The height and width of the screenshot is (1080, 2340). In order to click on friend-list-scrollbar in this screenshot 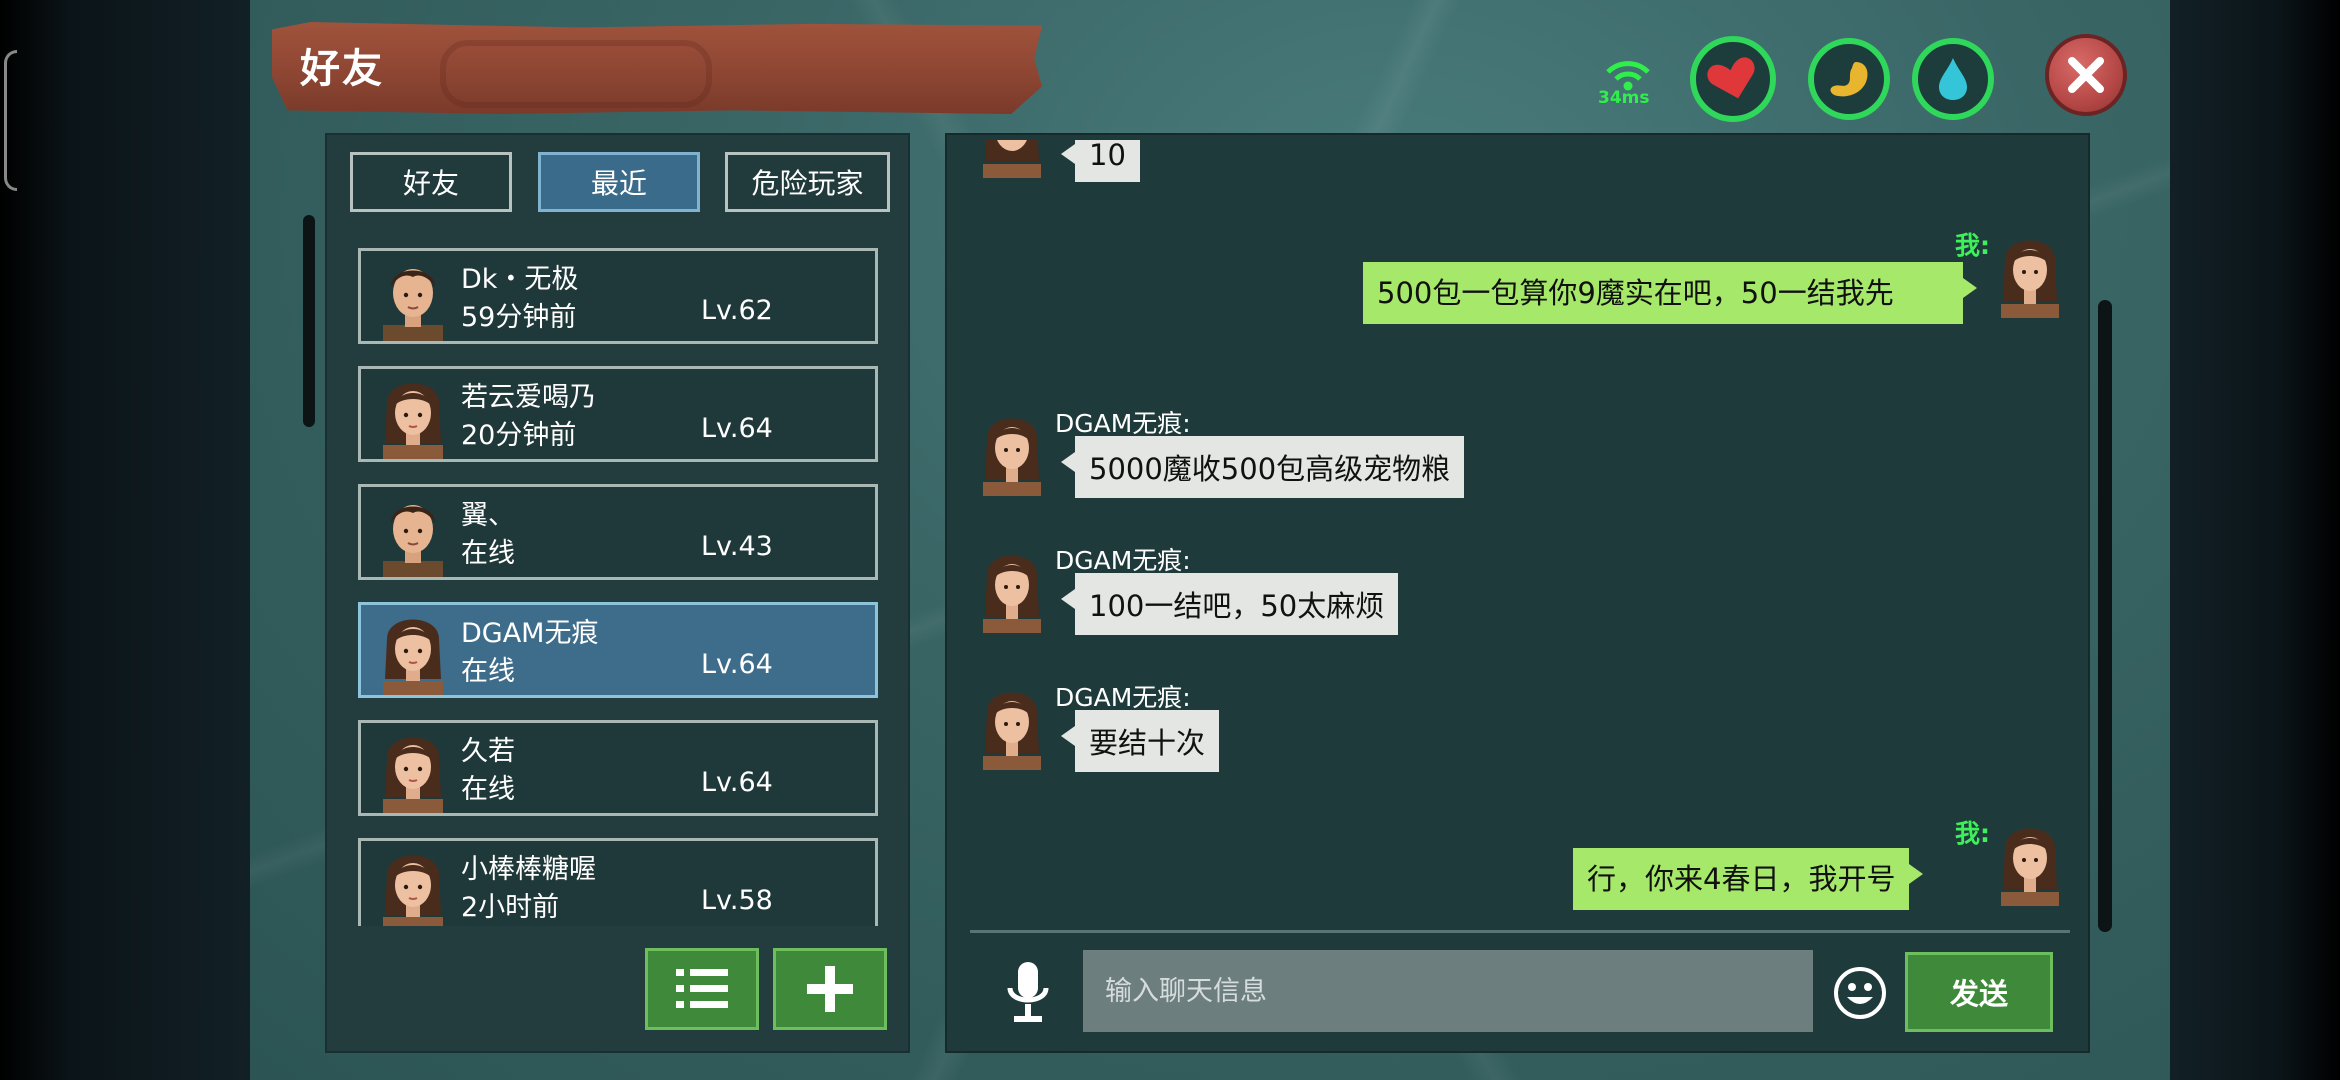, I will do `click(309, 321)`.